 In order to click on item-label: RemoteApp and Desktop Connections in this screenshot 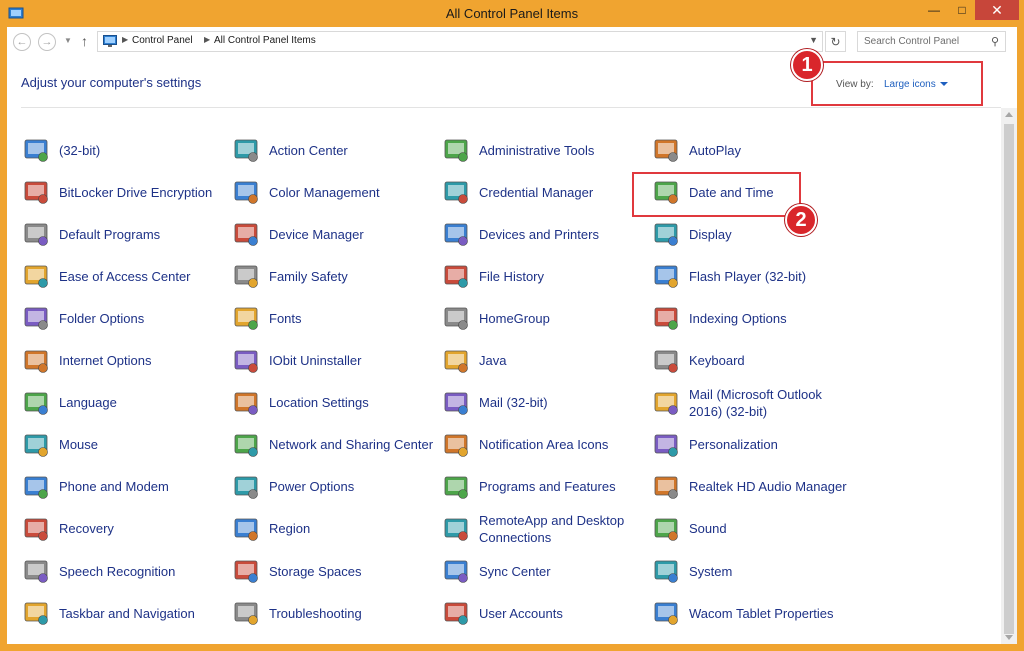, I will do `click(563, 529)`.